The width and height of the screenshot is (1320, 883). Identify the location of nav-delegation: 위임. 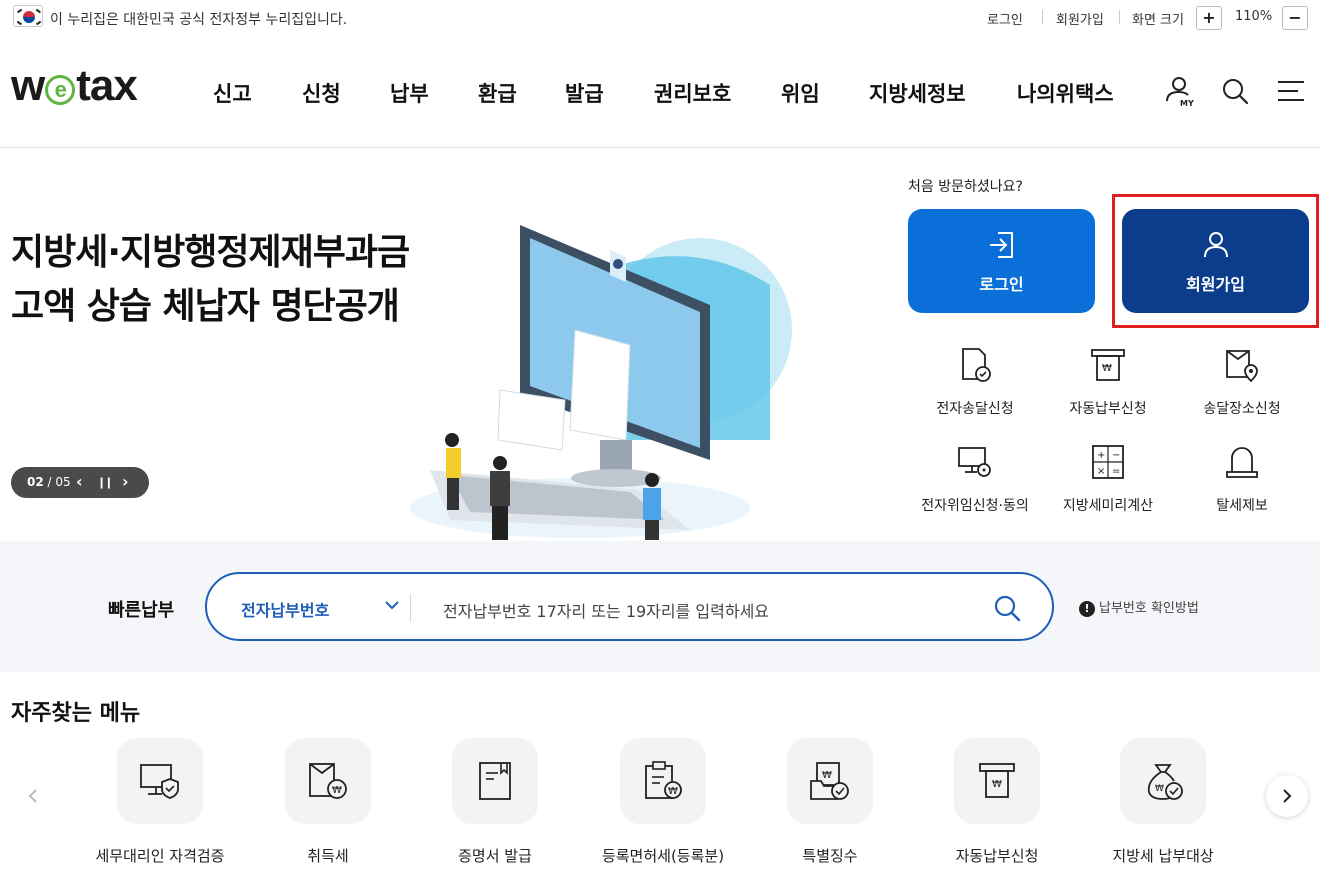
(800, 93).